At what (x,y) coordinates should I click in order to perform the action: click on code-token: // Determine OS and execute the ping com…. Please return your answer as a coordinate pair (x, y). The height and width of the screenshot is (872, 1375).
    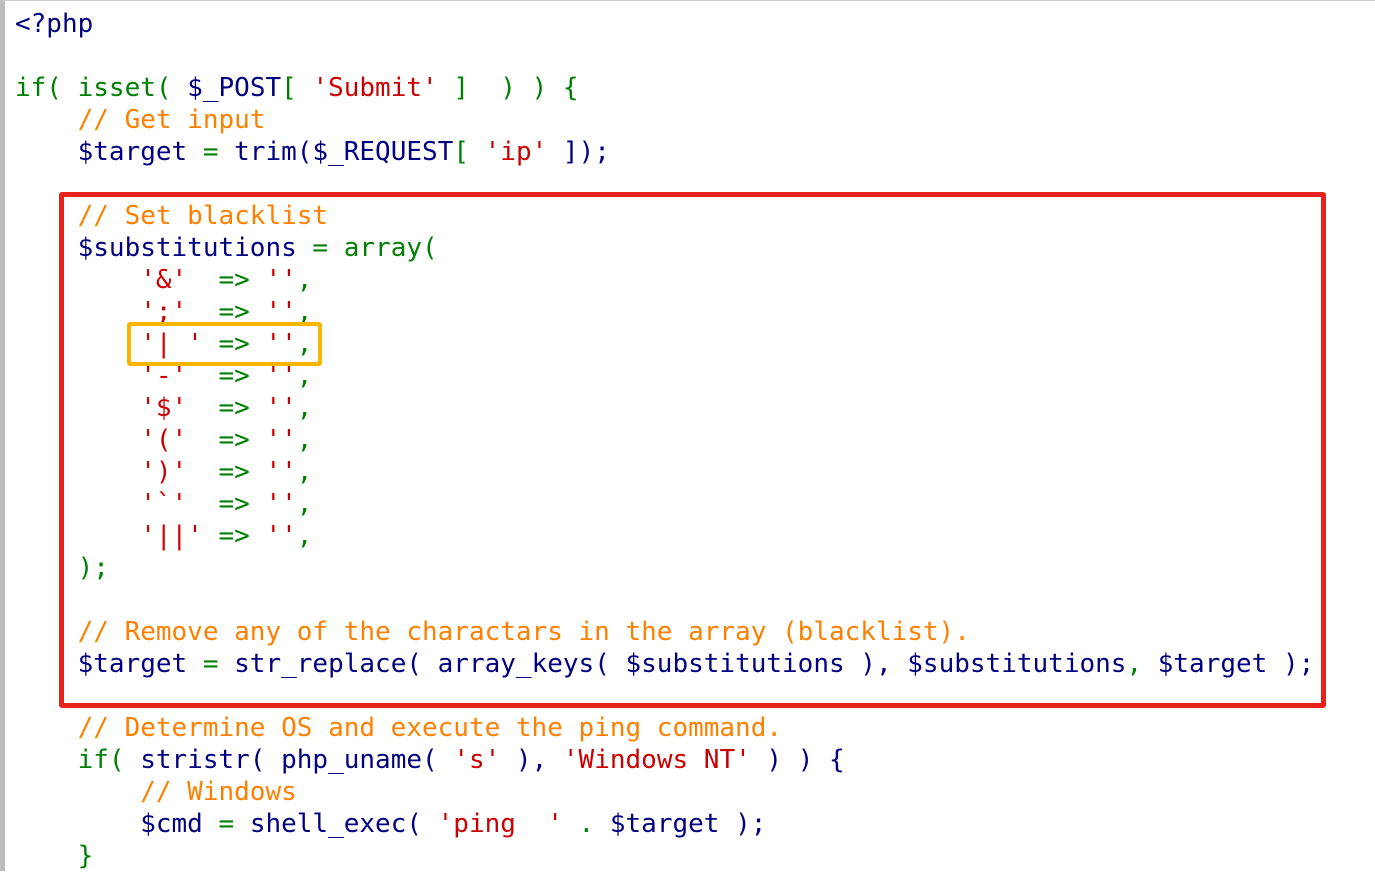
    Looking at the image, I should click on (399, 728).